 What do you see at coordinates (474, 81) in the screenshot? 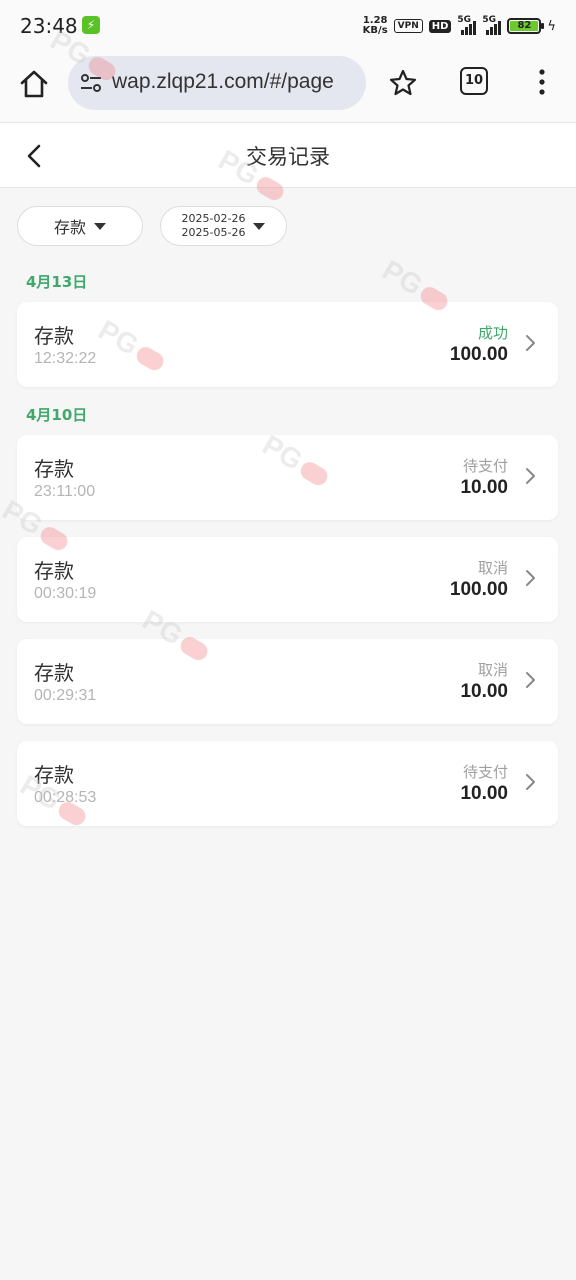
I see `tab-switcher-button: 10` at bounding box center [474, 81].